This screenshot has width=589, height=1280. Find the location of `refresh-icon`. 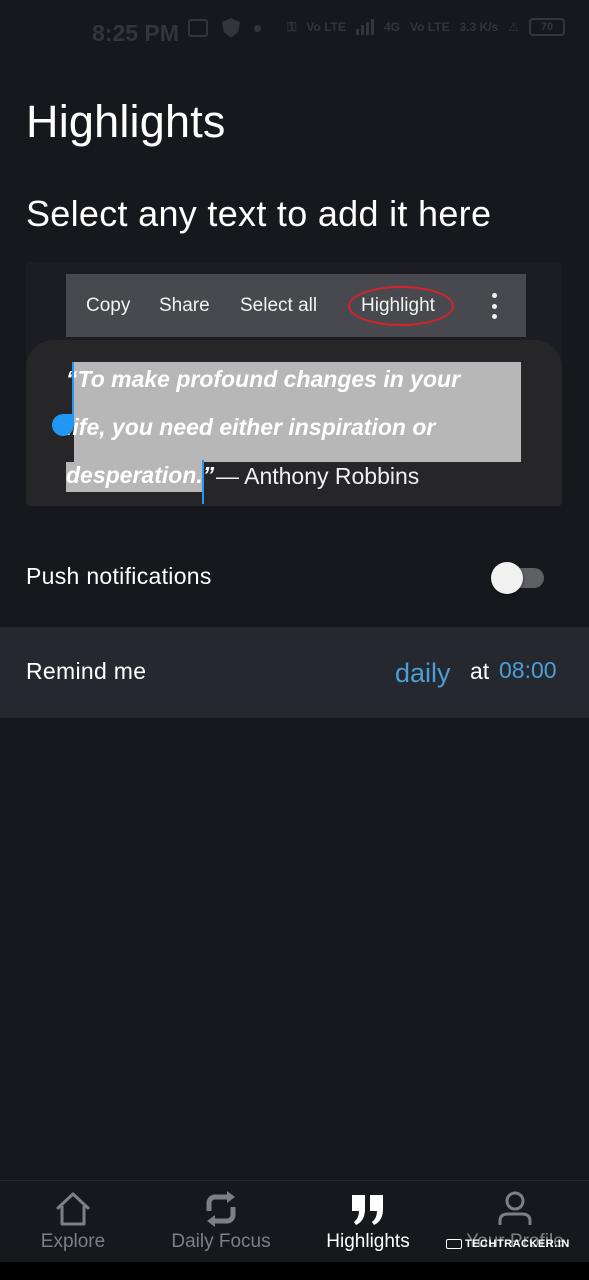

refresh-icon is located at coordinates (221, 1209).